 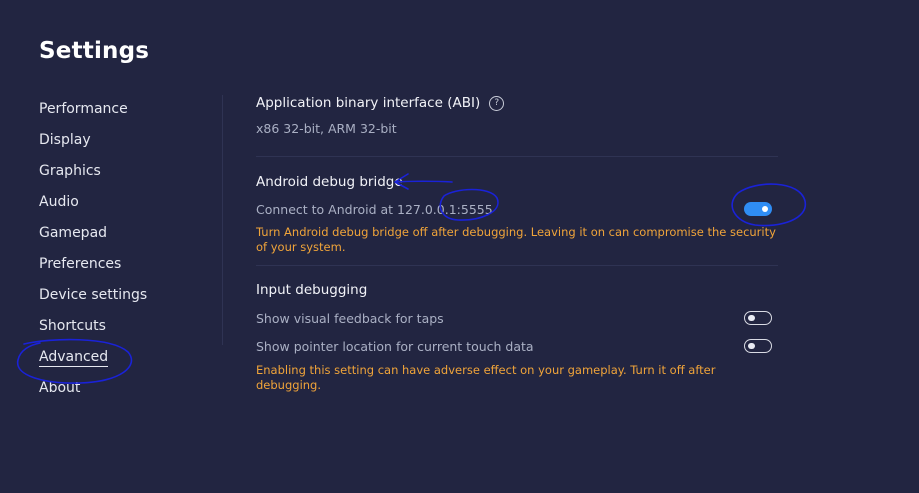 I want to click on pointer-location-toggle, so click(x=758, y=346).